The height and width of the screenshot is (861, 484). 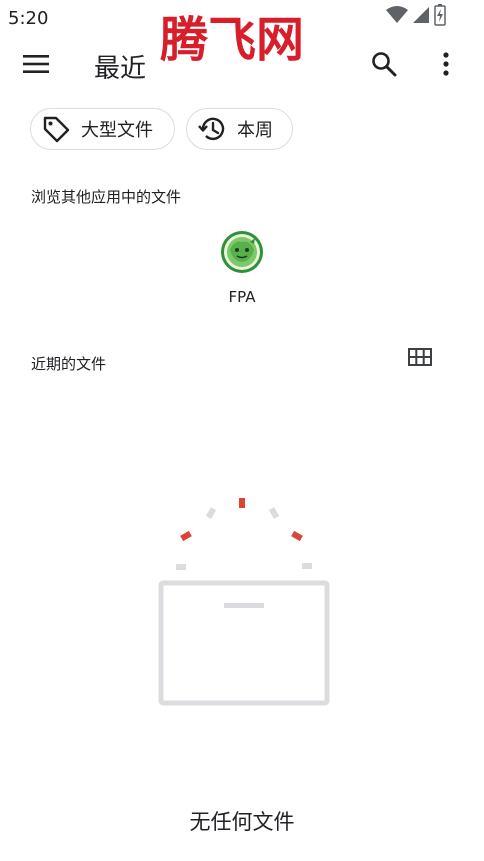 What do you see at coordinates (120, 69) in the screenshot?
I see `page-title: 最近` at bounding box center [120, 69].